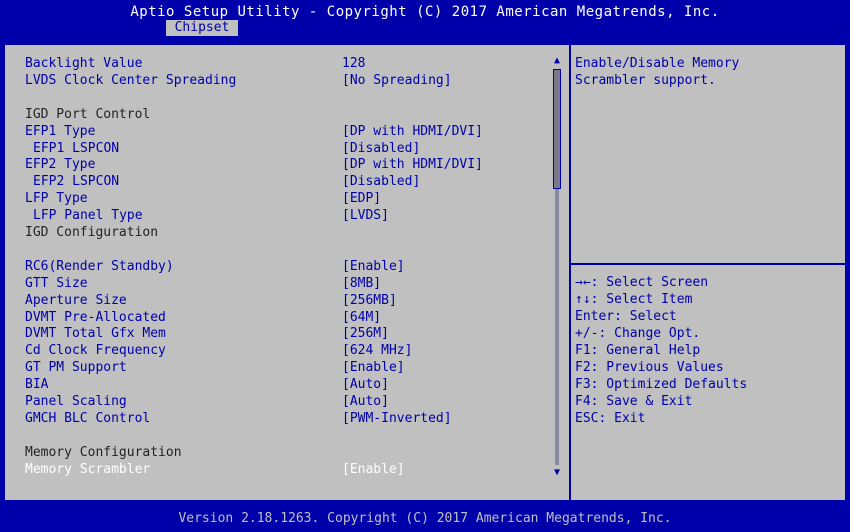  I want to click on section-header: IGD Configuration, so click(91, 233).